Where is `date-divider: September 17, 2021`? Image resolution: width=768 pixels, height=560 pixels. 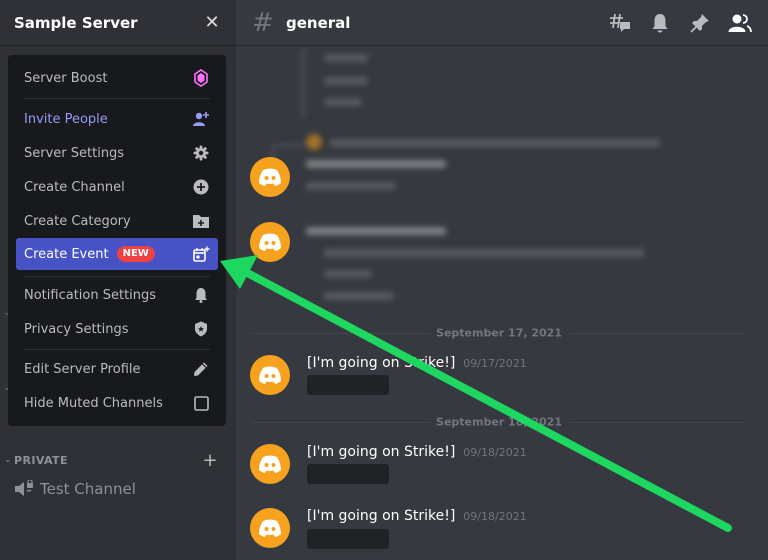 date-divider: September 17, 2021 is located at coordinates (499, 333).